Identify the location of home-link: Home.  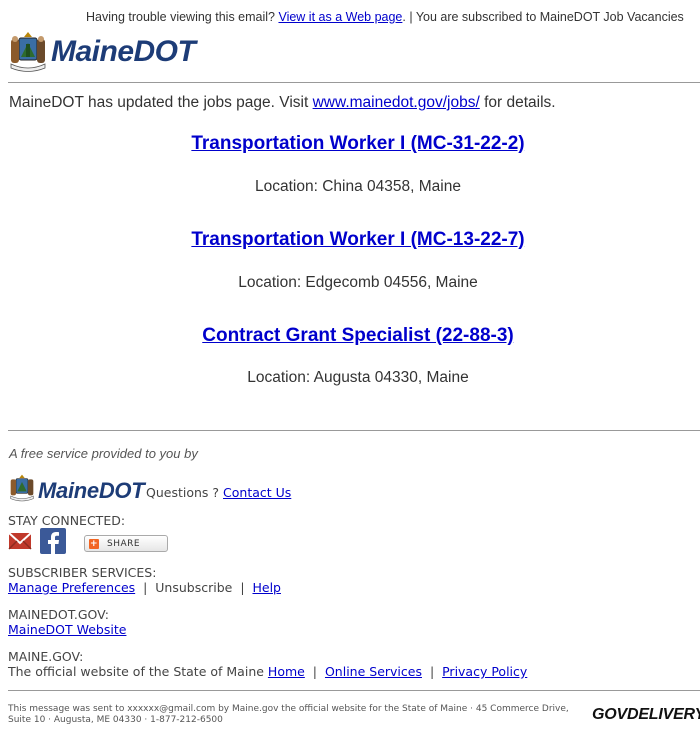
(286, 671).